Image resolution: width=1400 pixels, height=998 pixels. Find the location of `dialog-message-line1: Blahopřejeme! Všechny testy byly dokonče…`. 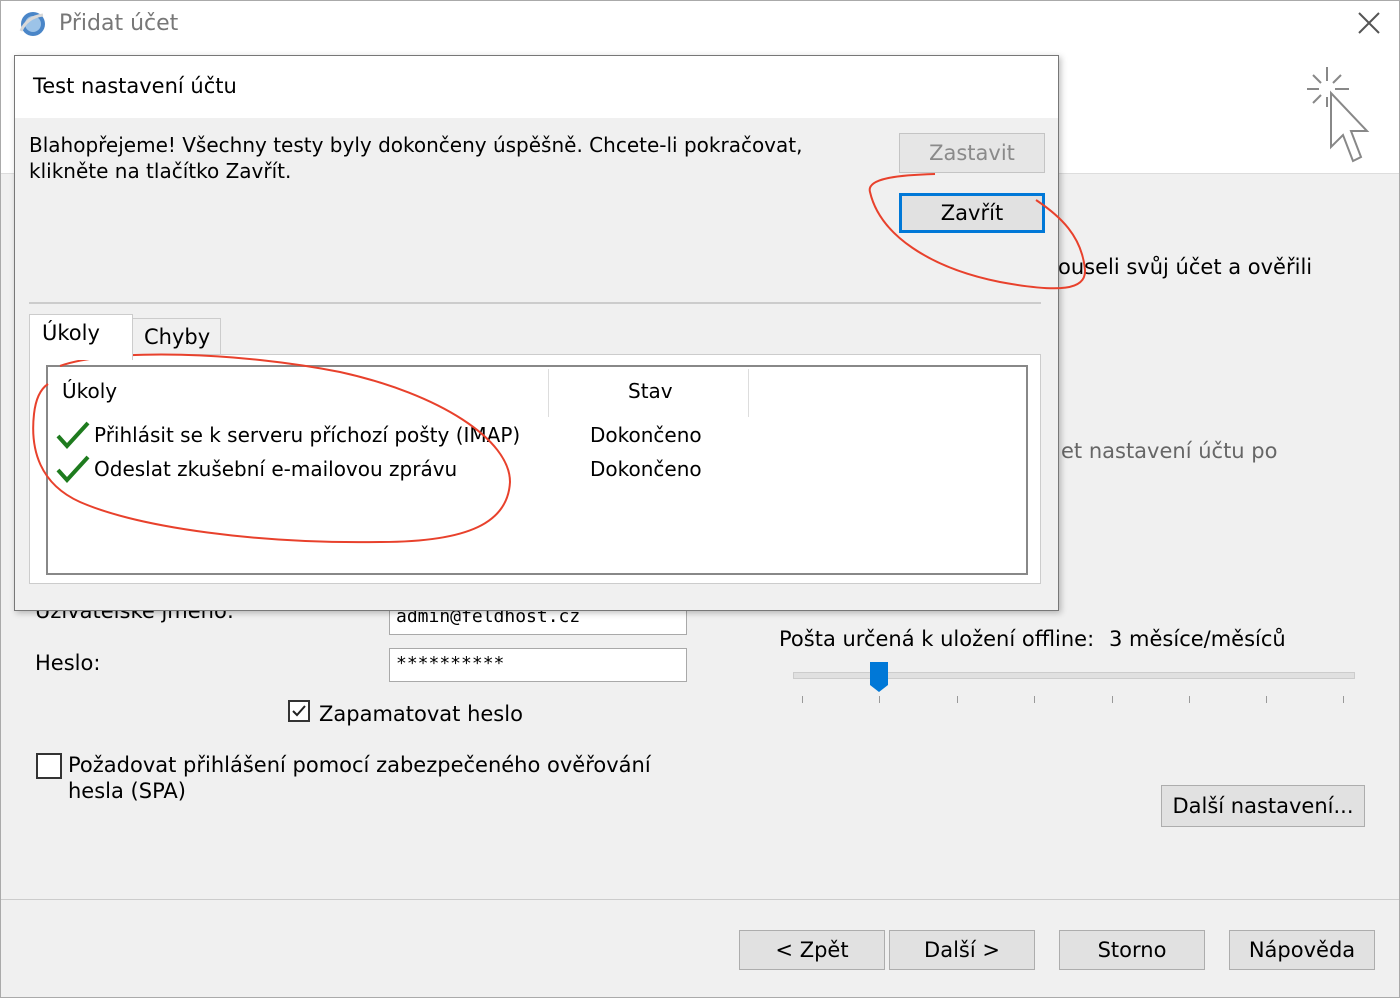

dialog-message-line1: Blahopřejeme! Všechny testy byly dokonče… is located at coordinates (416, 145).